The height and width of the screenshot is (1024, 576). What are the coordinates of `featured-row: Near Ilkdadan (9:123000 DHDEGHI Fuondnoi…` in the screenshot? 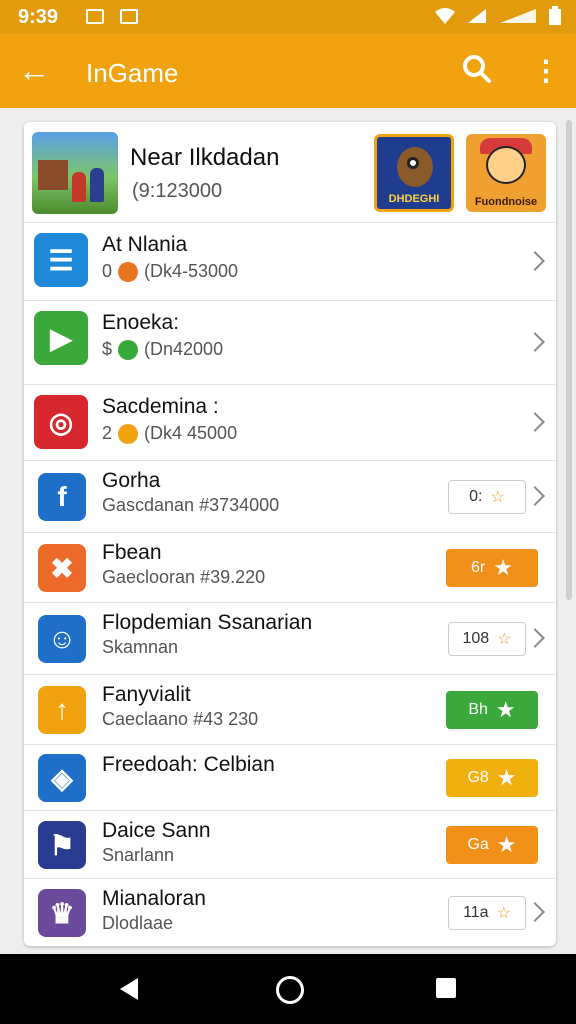 It's located at (290, 172).